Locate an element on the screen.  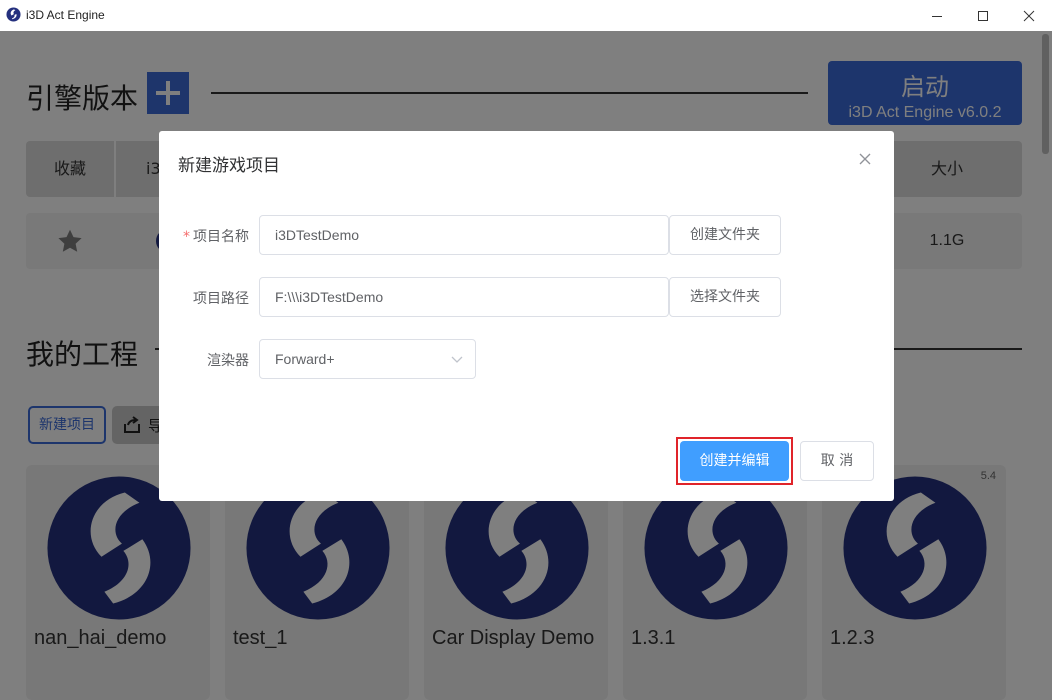
project-name-label: * 项目名称 is located at coordinates (204, 236).